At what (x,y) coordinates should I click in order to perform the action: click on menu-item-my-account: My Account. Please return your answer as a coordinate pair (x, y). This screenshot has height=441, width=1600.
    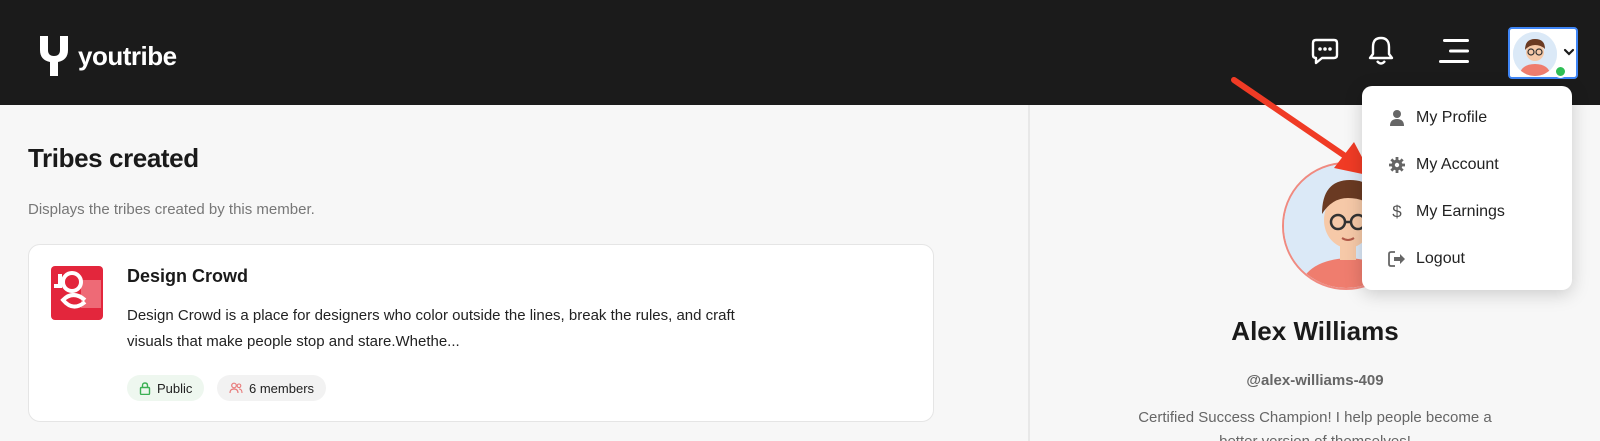
    Looking at the image, I should click on (1467, 165).